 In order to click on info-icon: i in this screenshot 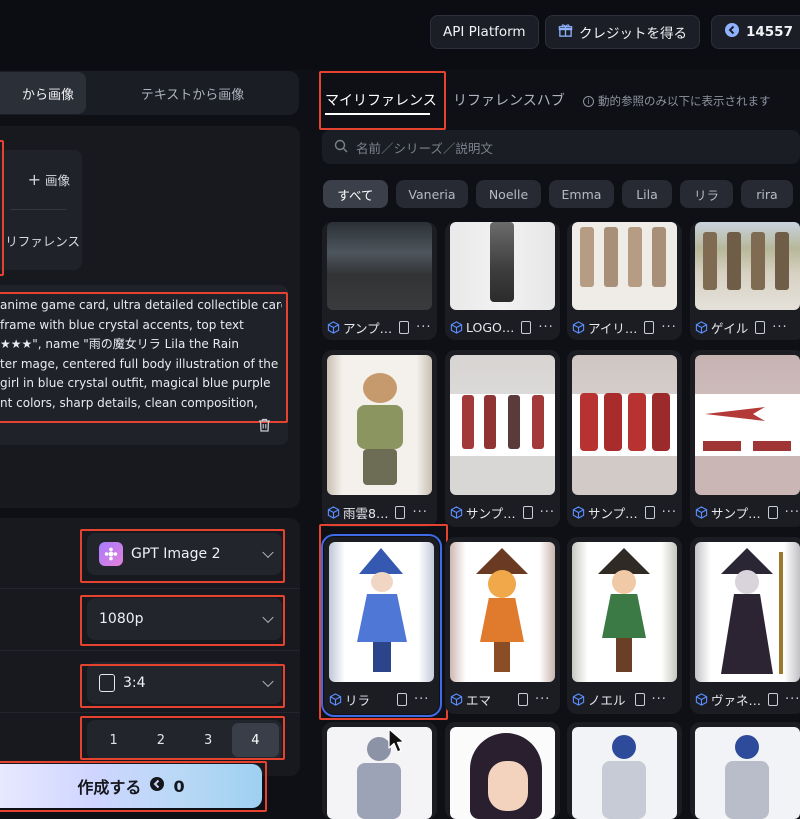, I will do `click(588, 101)`.